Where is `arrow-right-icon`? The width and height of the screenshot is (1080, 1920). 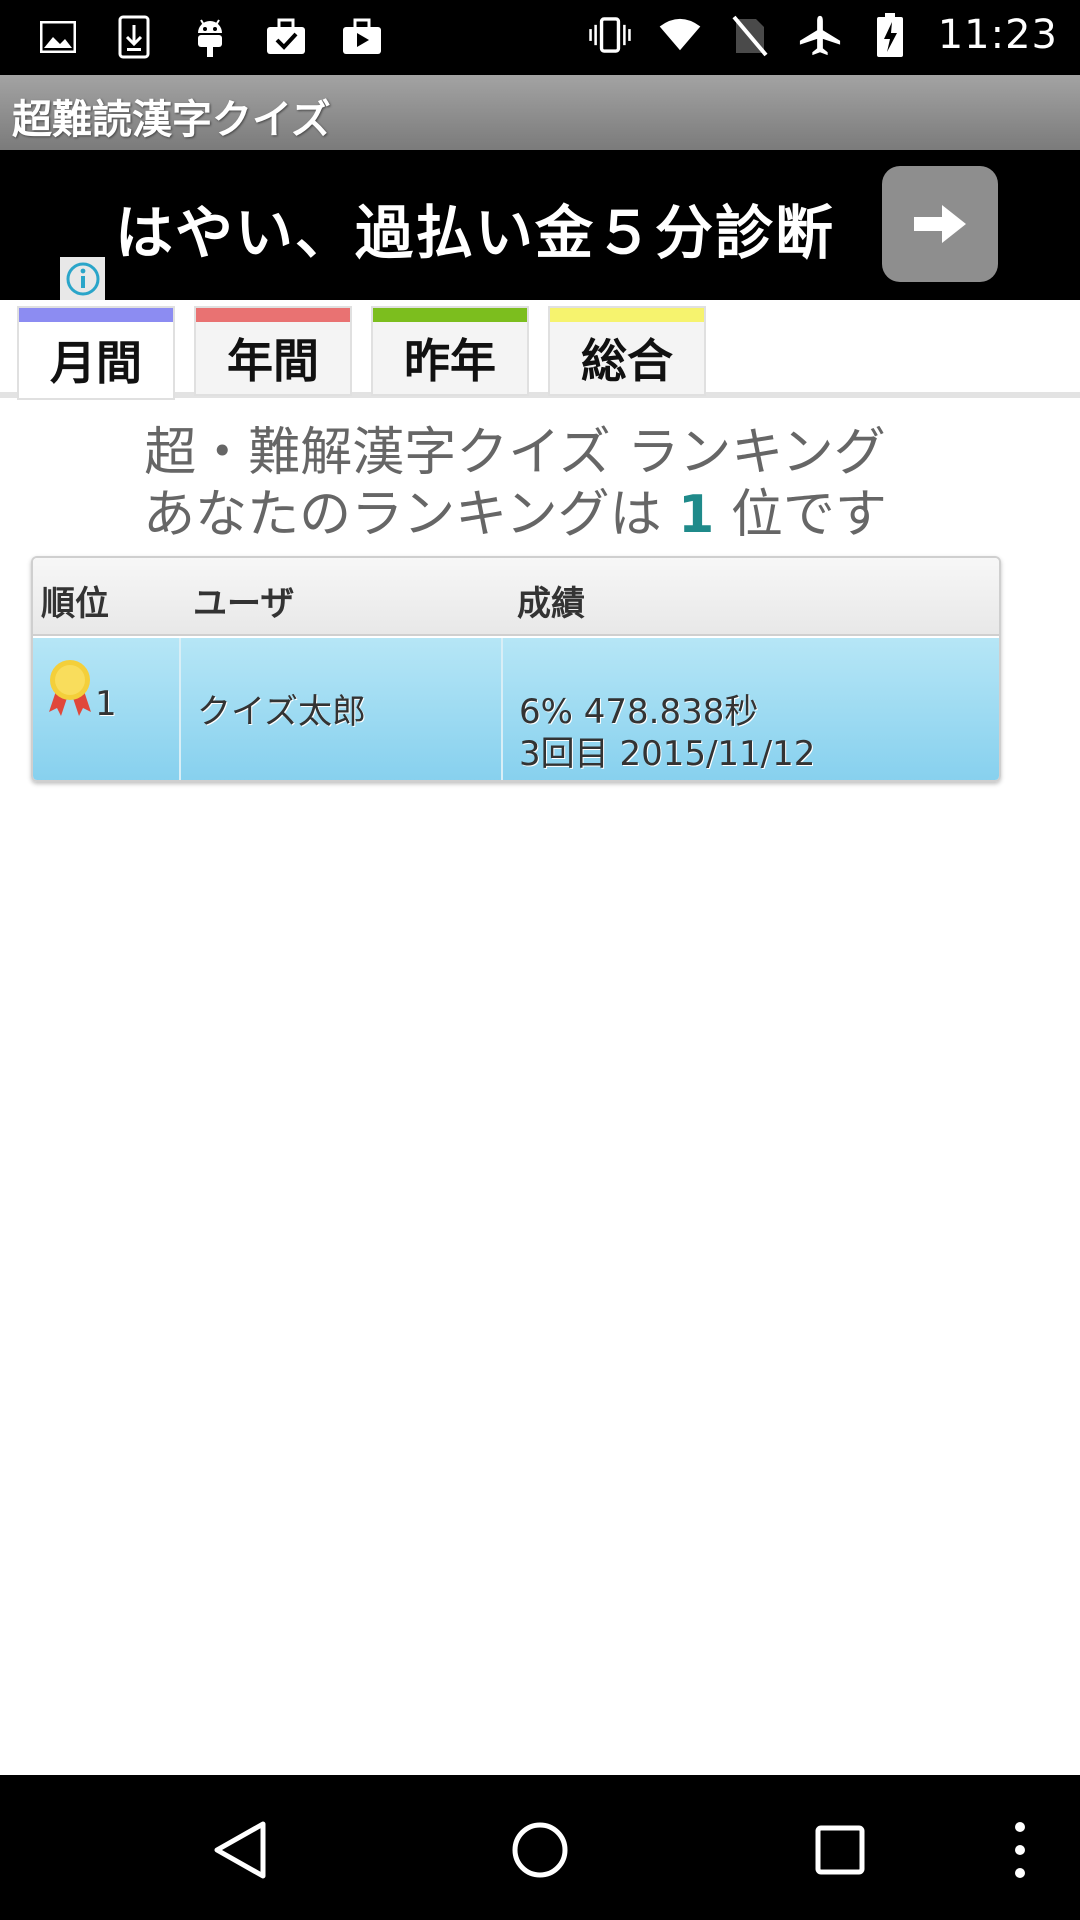
arrow-right-icon is located at coordinates (940, 224).